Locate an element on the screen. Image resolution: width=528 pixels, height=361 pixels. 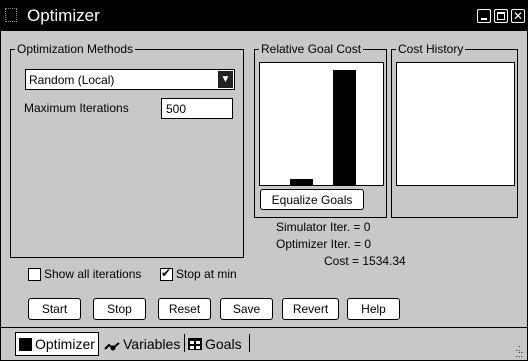
optimizer-iter-text: Optimizer Iter. = 0 is located at coordinates (324, 244).